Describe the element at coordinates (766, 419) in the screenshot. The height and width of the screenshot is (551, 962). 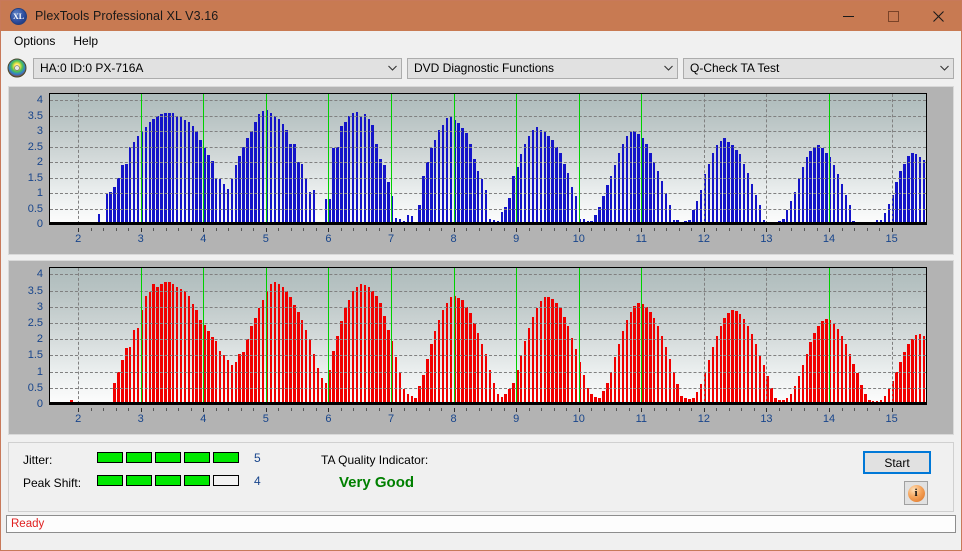
I see `x-axis-tick-label: 13` at that location.